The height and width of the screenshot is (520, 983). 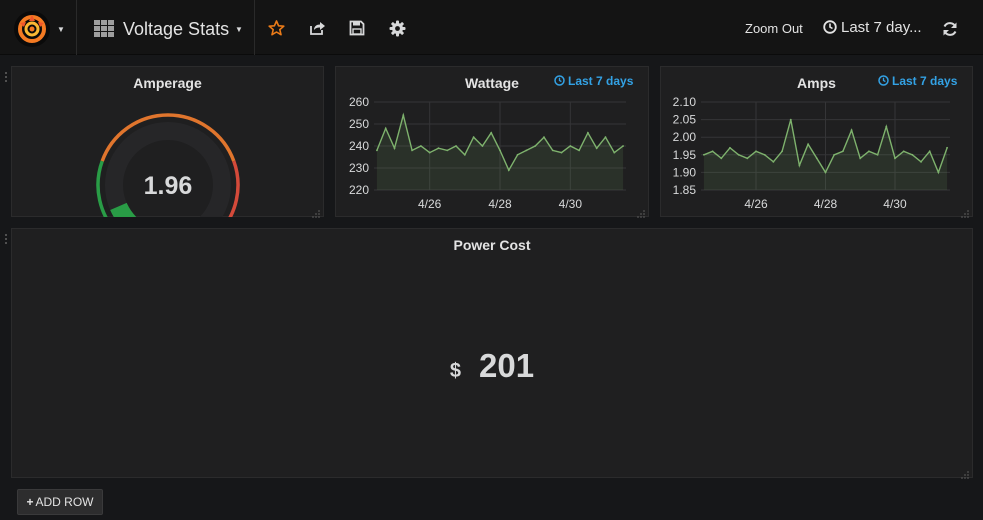 What do you see at coordinates (830, 29) in the screenshot?
I see `clock-icon` at bounding box center [830, 29].